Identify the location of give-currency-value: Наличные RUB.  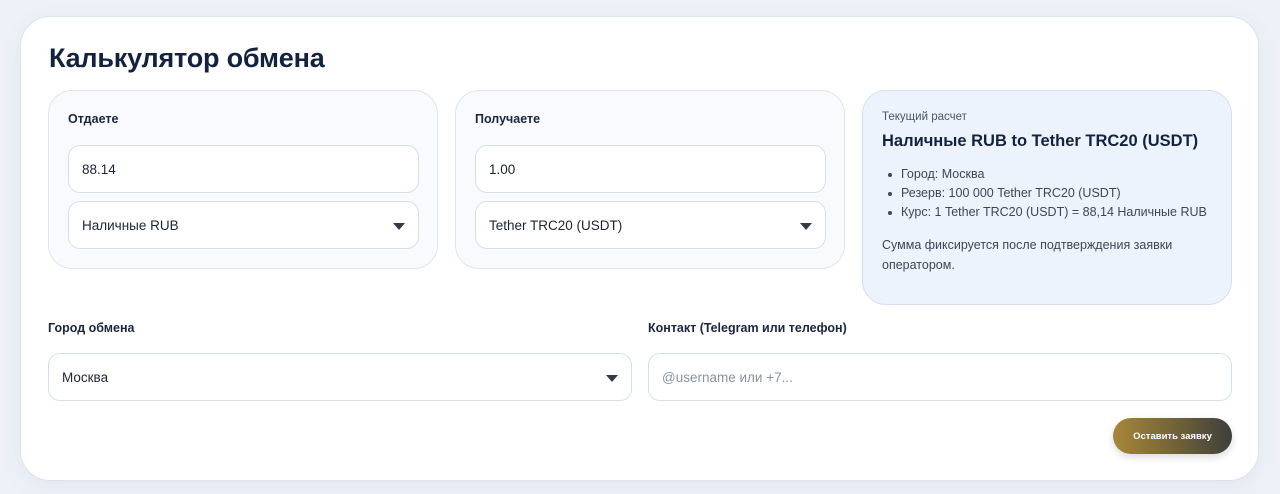
(130, 225).